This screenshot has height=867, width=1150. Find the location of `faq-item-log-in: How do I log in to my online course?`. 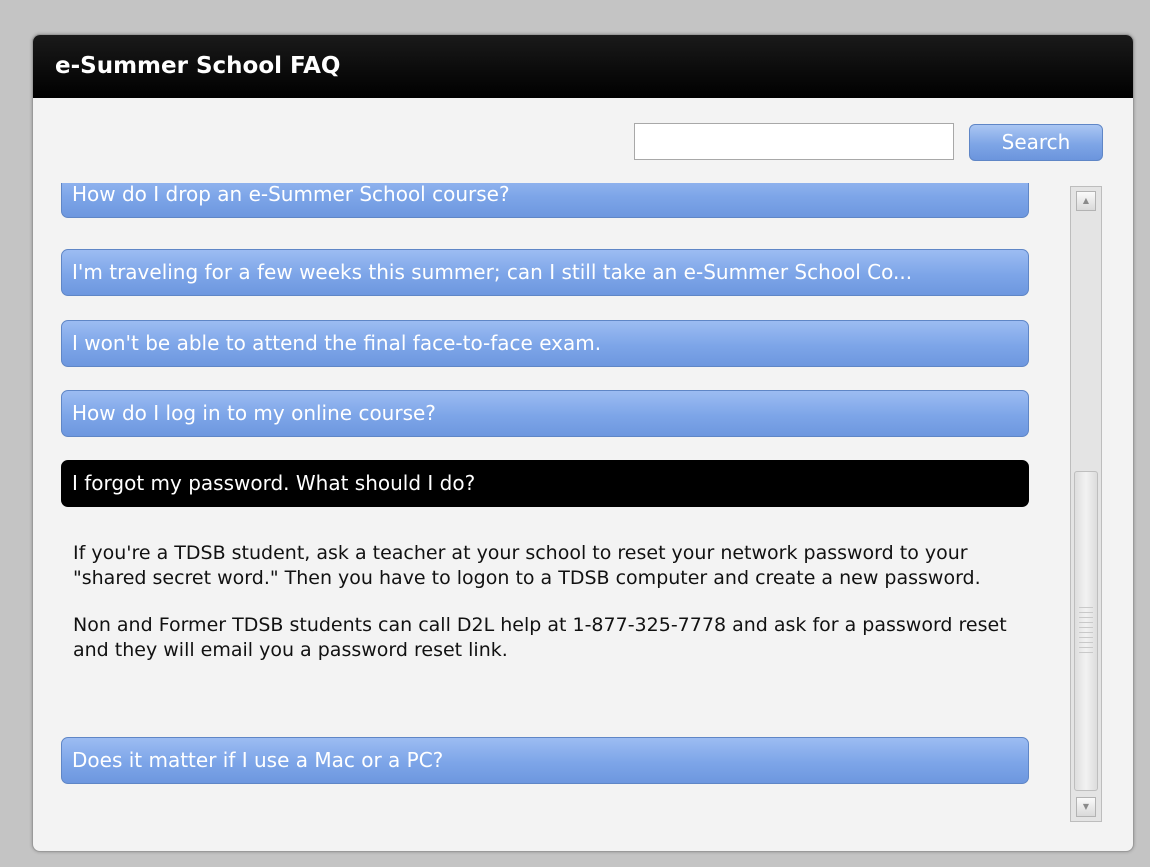

faq-item-log-in: How do I log in to my online course? is located at coordinates (545, 413).